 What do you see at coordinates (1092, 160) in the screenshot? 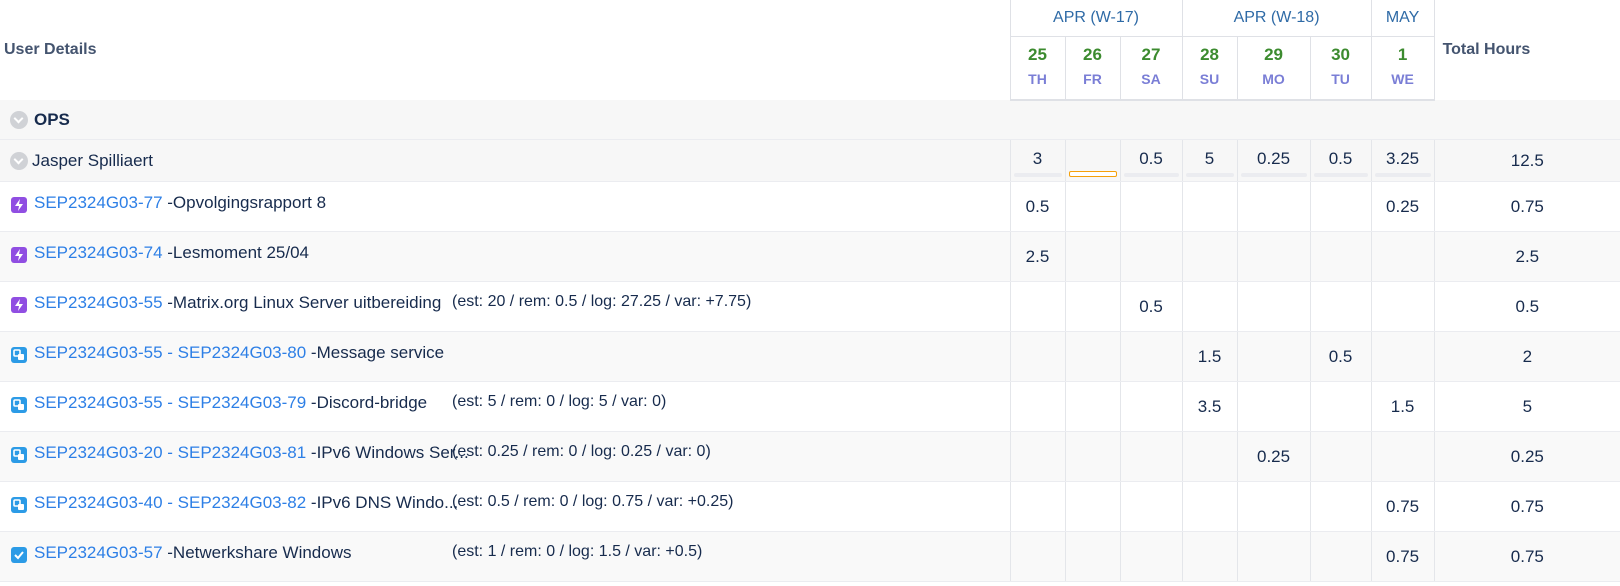
I see `user-day-cell` at bounding box center [1092, 160].